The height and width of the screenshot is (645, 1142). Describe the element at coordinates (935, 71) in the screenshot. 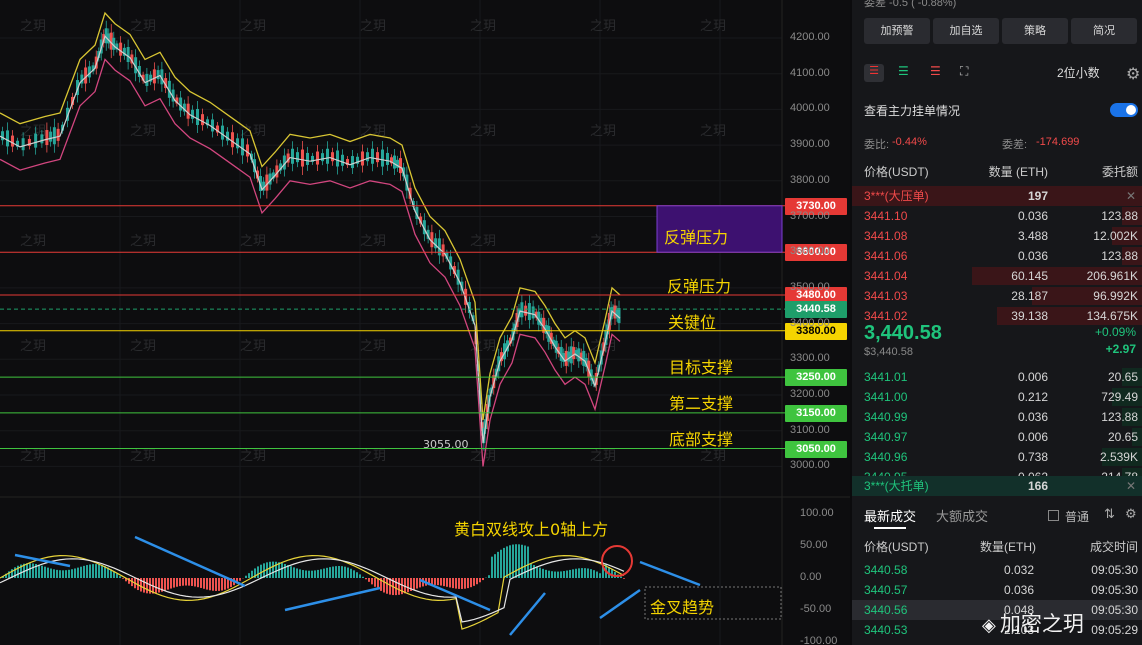

I see `ask-mode-icon: ☰` at that location.